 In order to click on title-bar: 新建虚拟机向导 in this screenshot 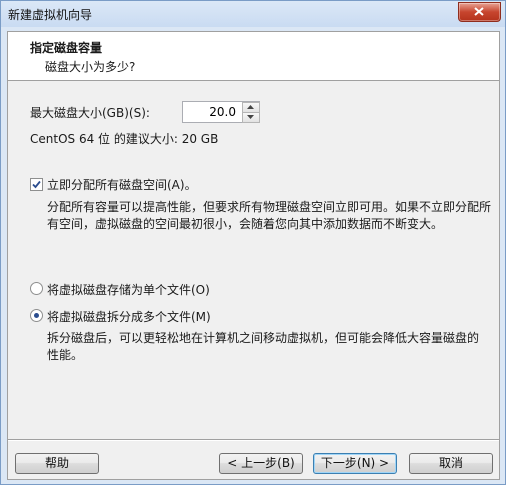, I will do `click(253, 14)`.